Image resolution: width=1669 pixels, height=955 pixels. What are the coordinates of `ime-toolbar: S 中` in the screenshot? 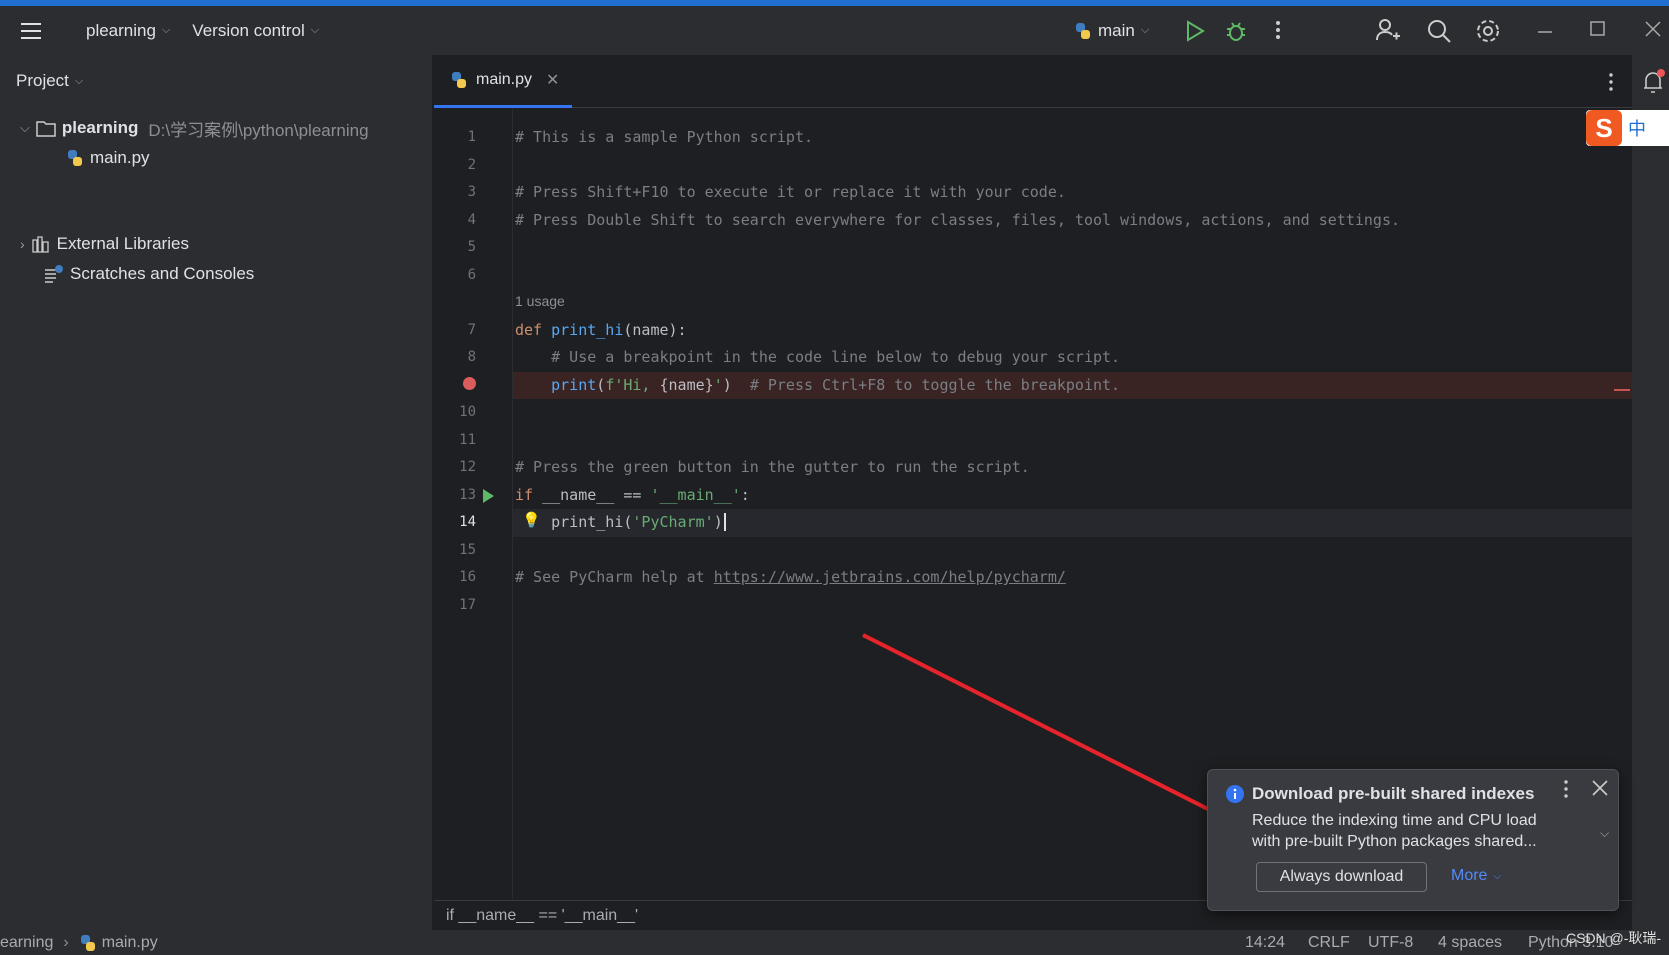 It's located at (1627, 128).